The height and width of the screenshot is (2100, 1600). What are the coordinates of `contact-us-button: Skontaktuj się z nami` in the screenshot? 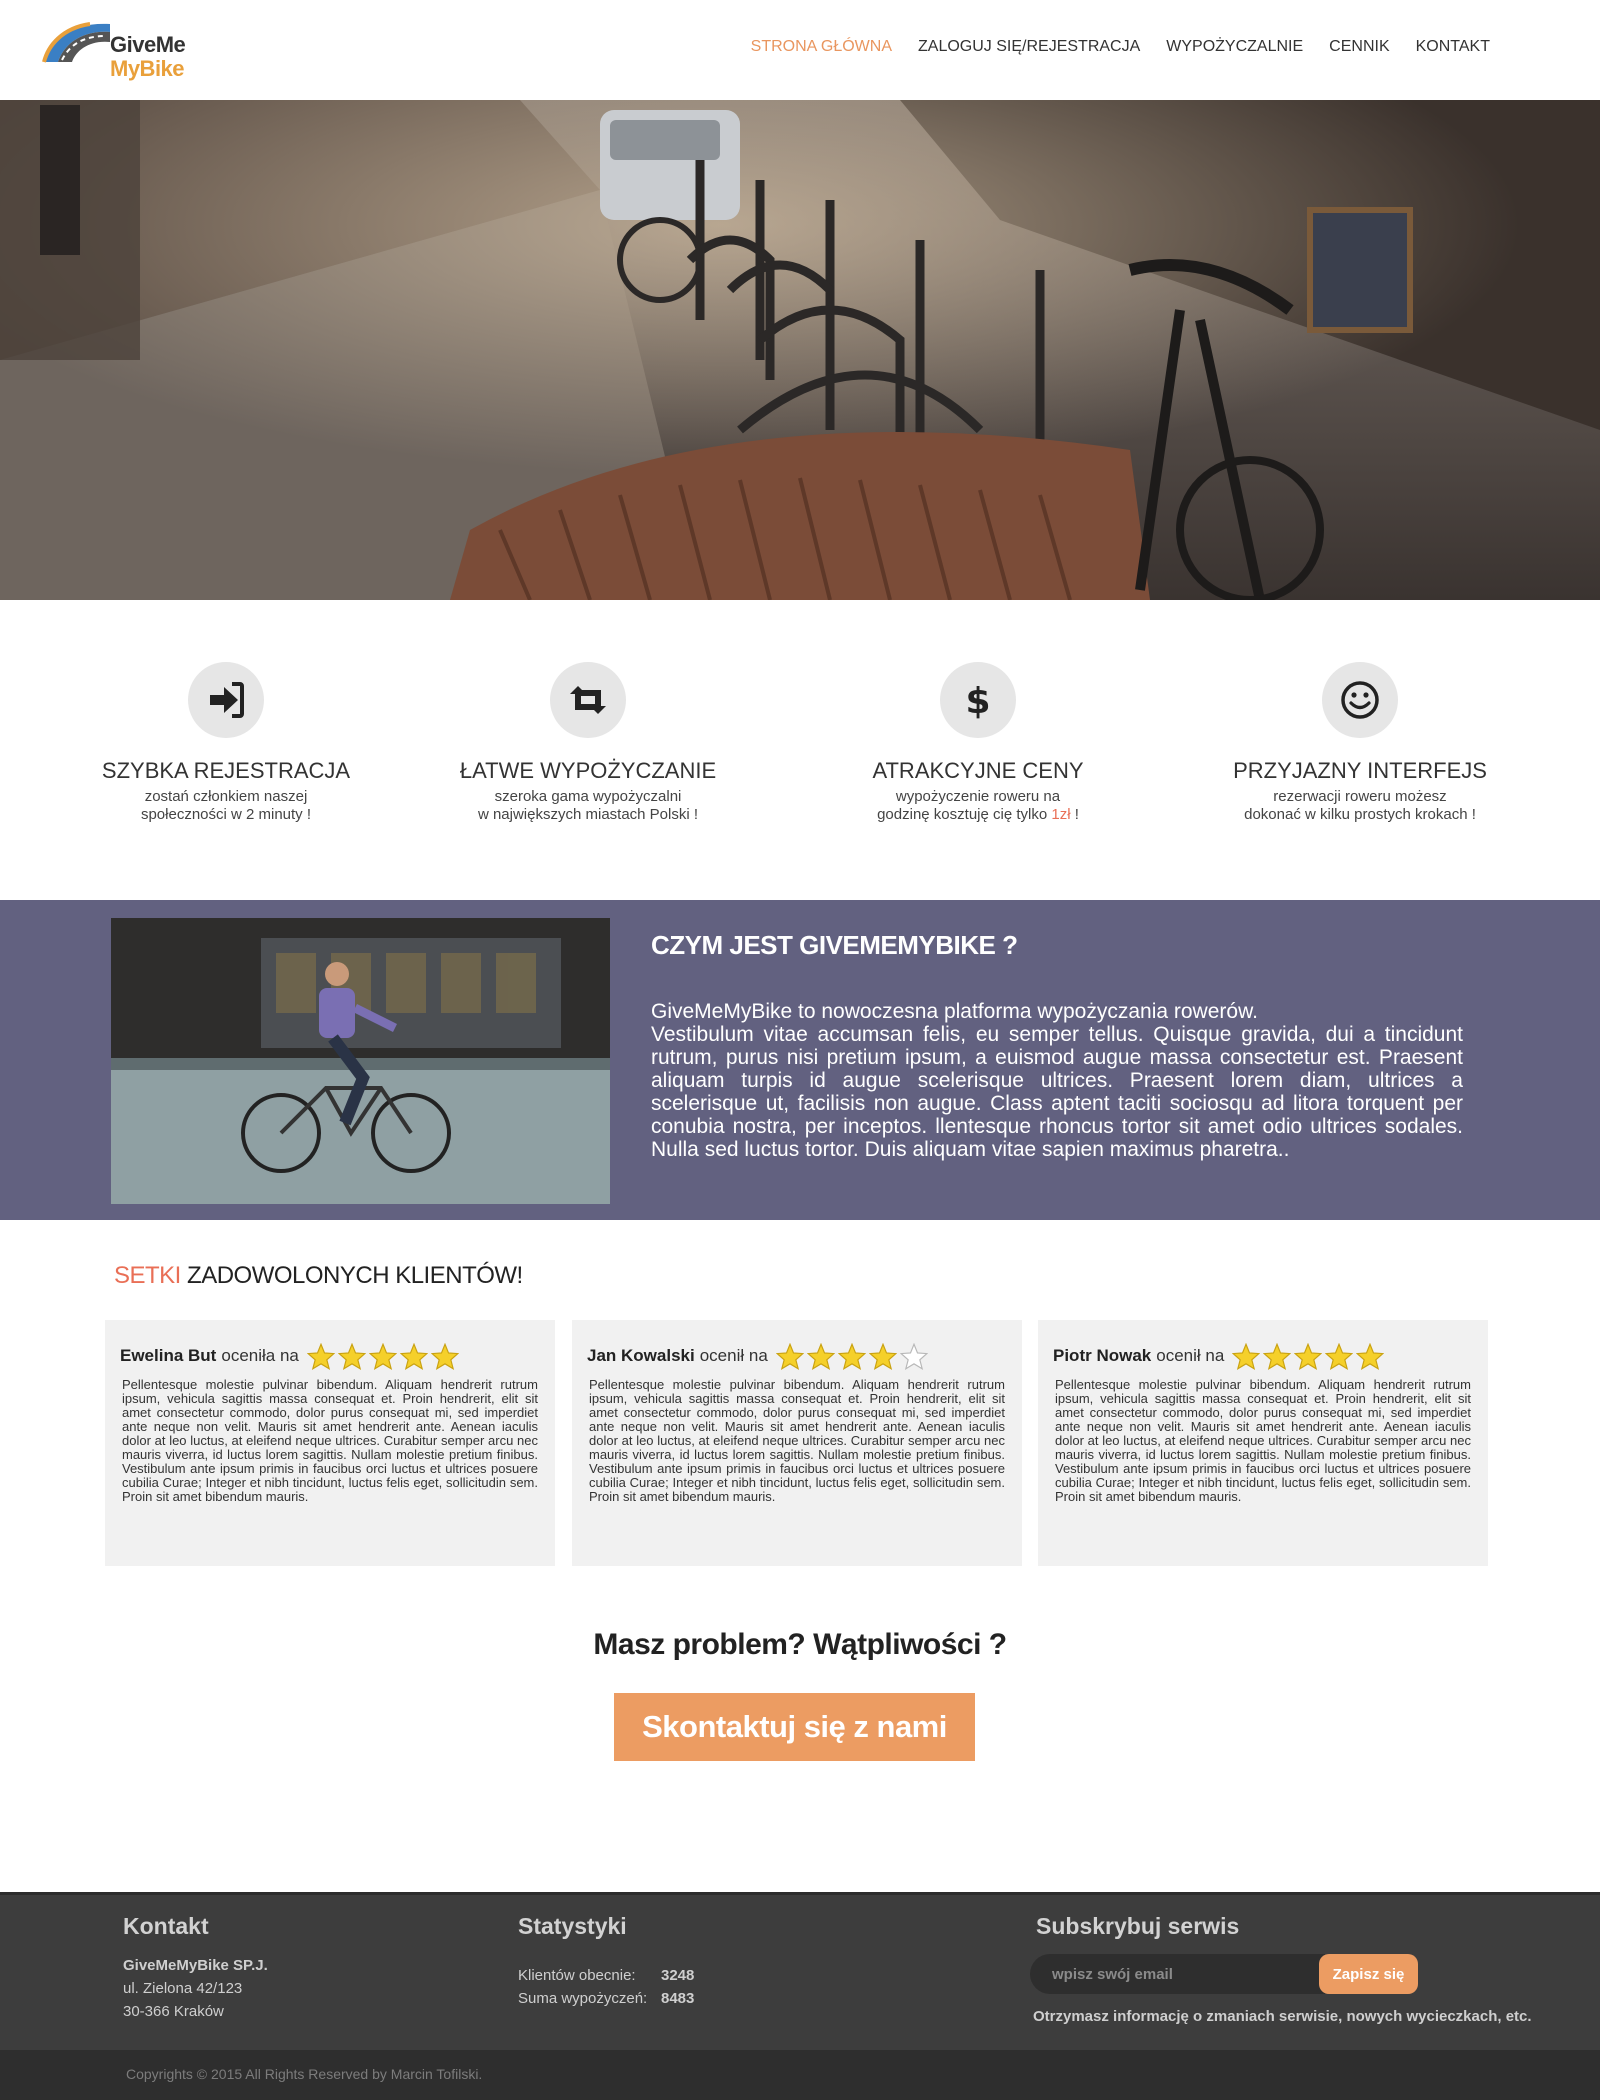 It's located at (794, 1727).